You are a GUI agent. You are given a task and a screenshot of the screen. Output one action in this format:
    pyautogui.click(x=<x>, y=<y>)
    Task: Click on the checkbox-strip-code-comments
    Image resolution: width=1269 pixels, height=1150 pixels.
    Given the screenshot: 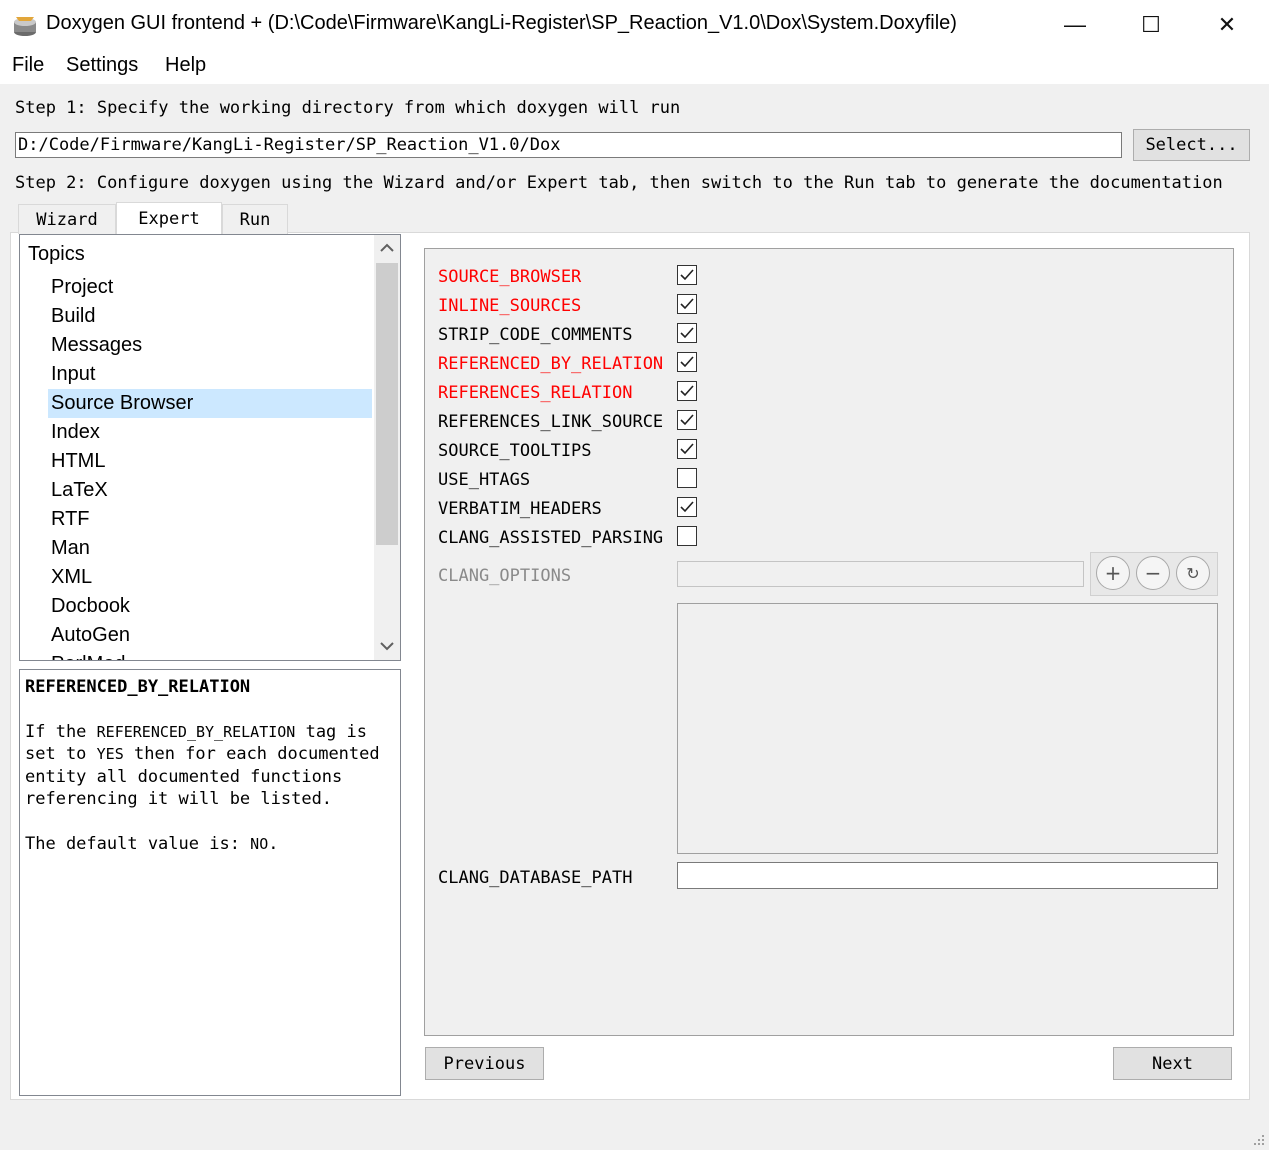 What is the action you would take?
    pyautogui.click(x=687, y=333)
    